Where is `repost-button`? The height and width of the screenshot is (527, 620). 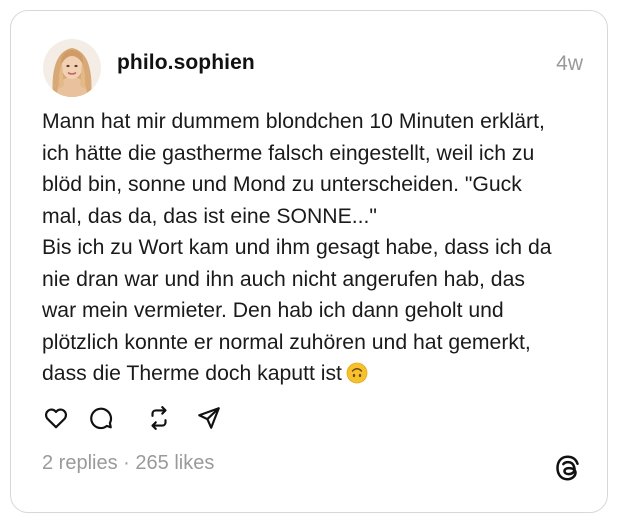
repost-button is located at coordinates (159, 418).